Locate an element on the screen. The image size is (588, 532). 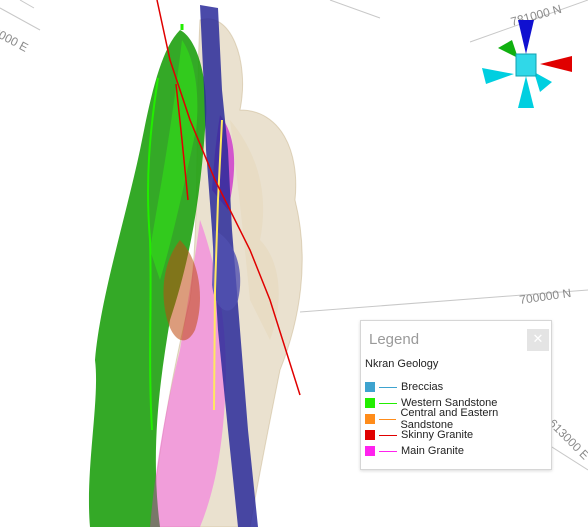
grid-label-north-mid: 700000 N is located at coordinates (544, 296).